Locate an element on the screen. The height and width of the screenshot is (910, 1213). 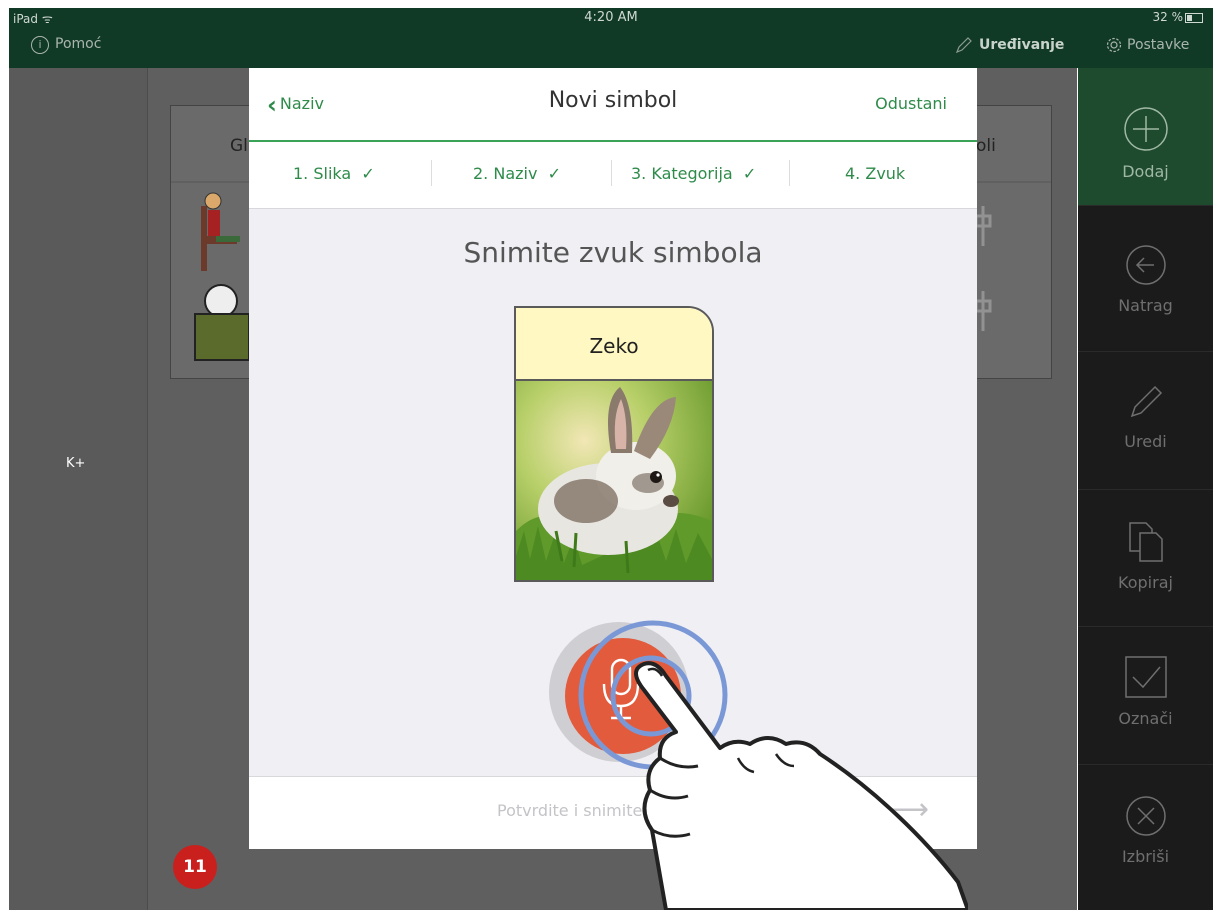
step-sound: 4. Zvuk is located at coordinates (875, 173).